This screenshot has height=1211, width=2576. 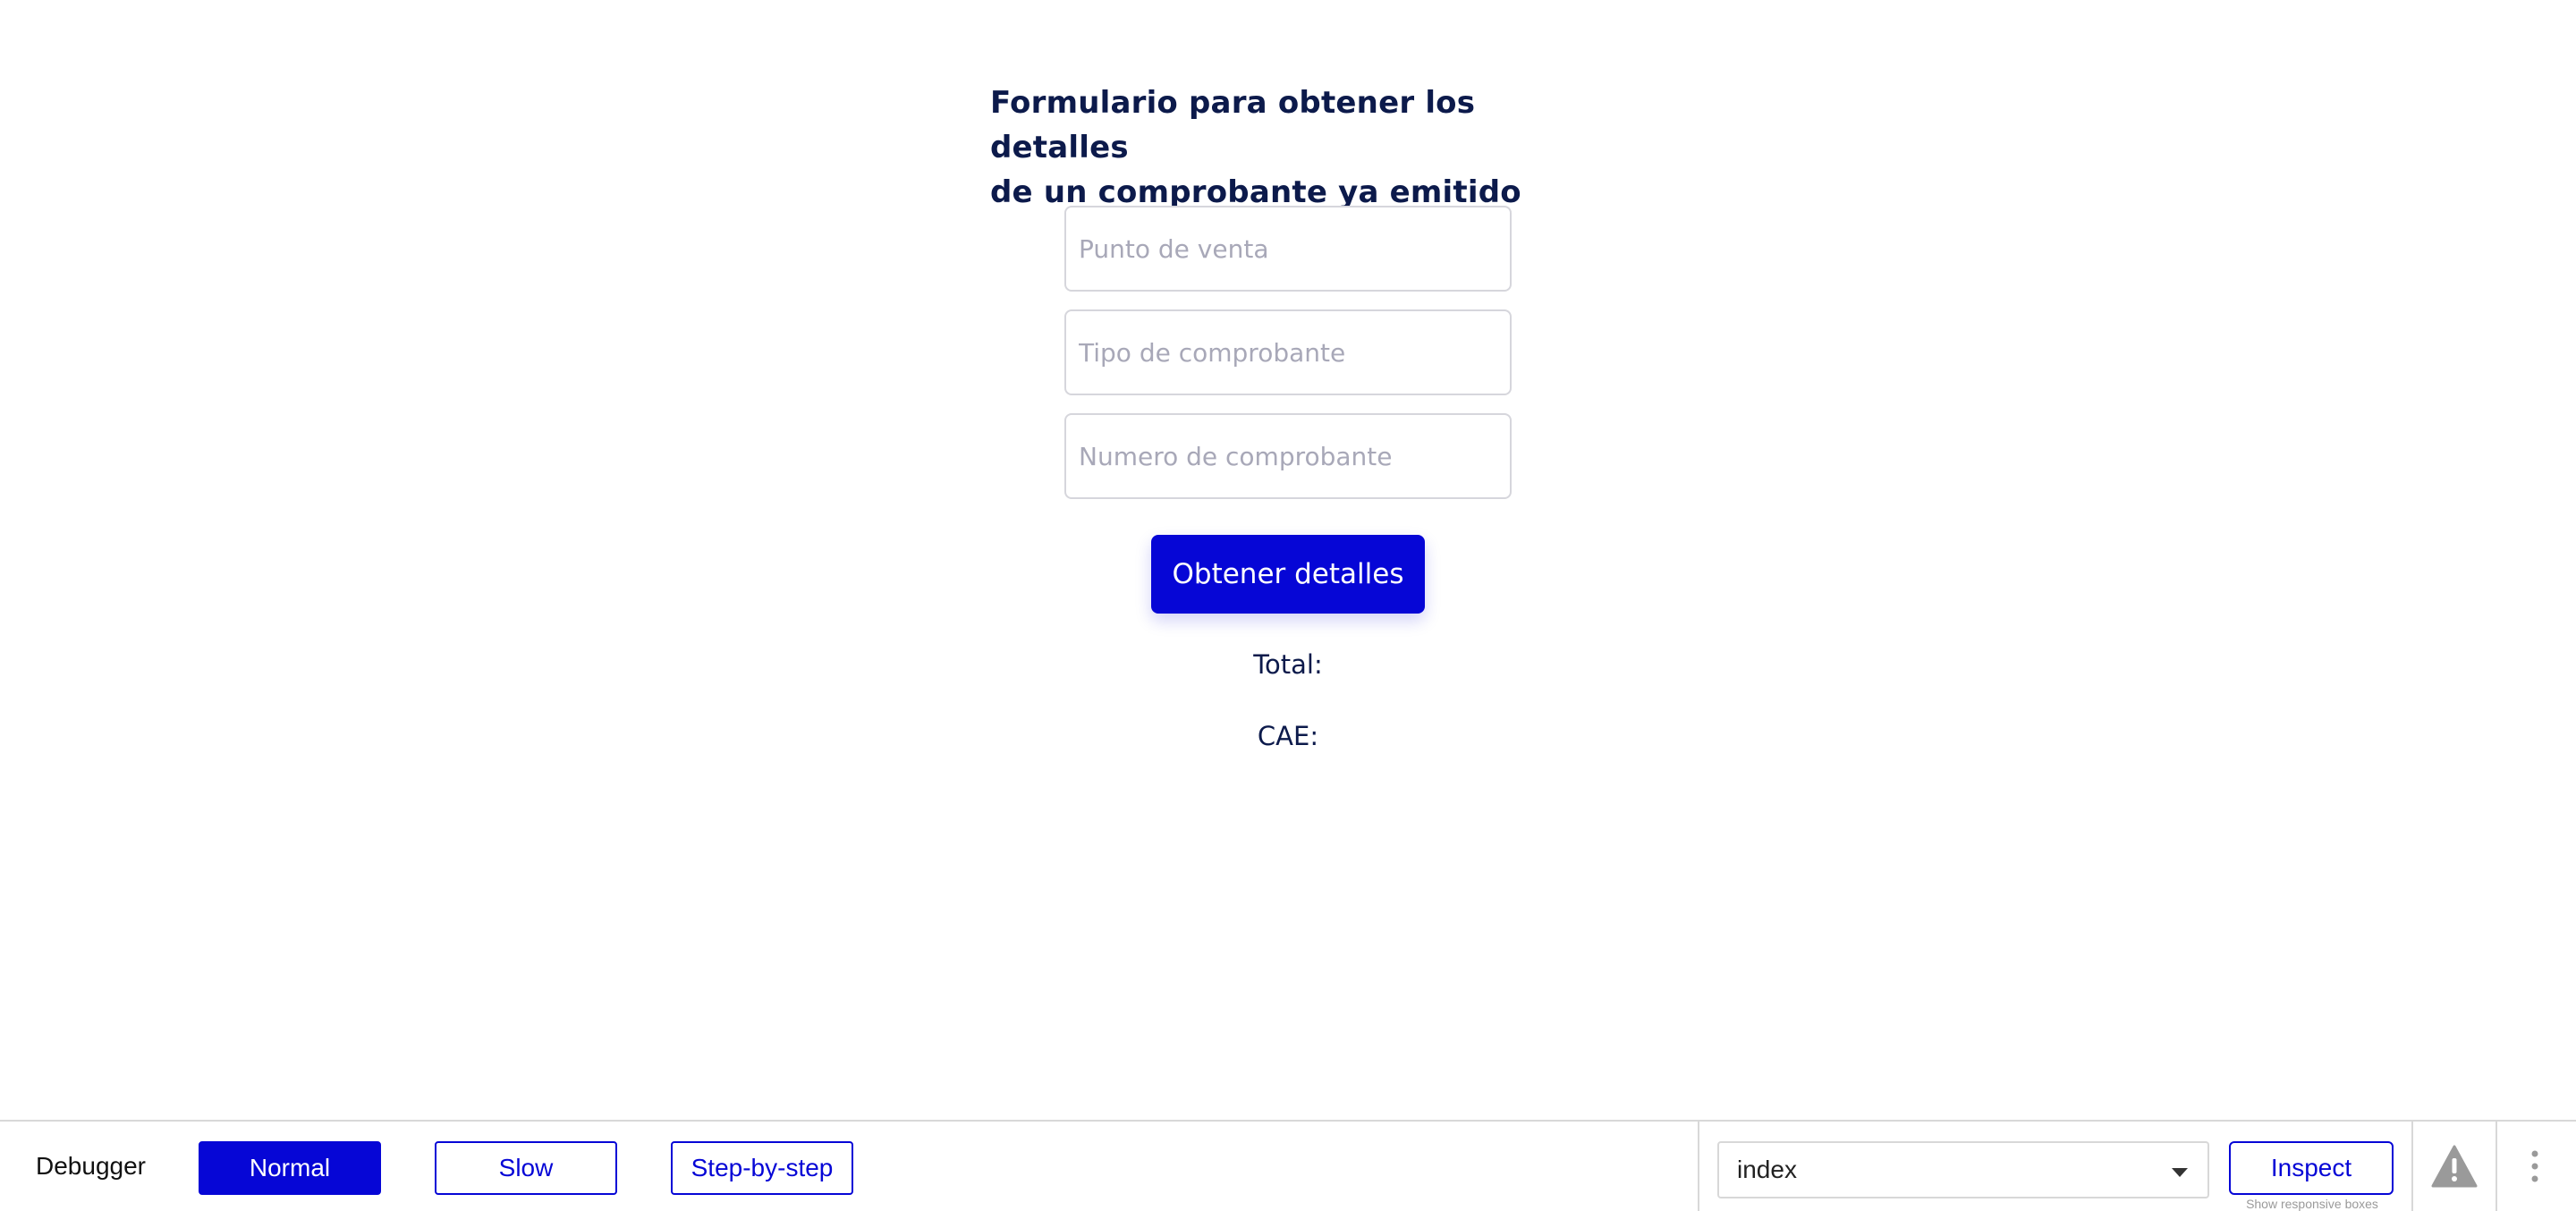 What do you see at coordinates (91, 1166) in the screenshot?
I see `debugger-label: Debugger` at bounding box center [91, 1166].